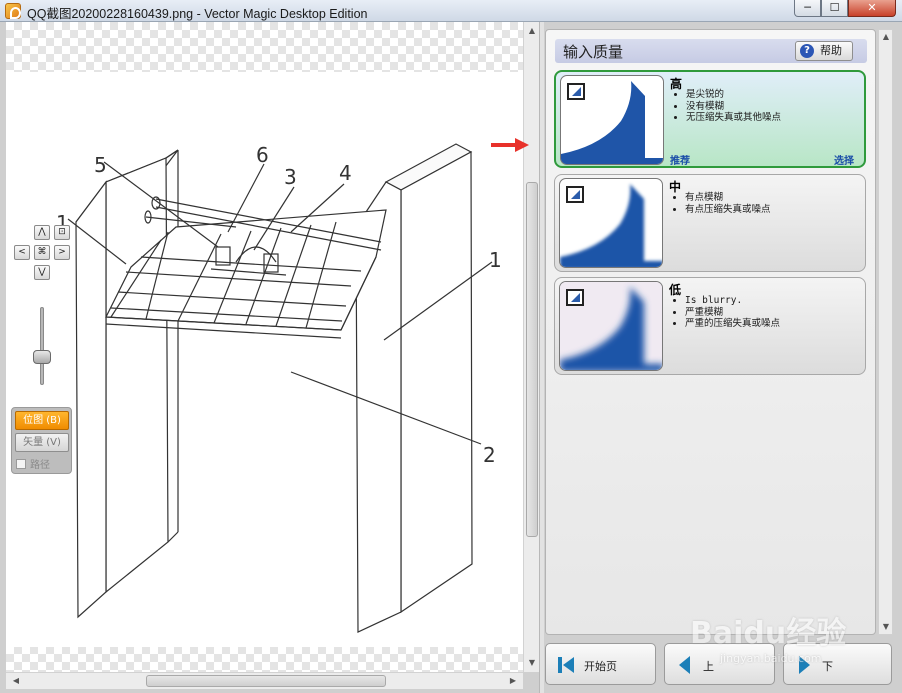 Image resolution: width=902 pixels, height=693 pixels. Describe the element at coordinates (680, 161) in the screenshot. I see `recommended-label: 推荐` at that location.